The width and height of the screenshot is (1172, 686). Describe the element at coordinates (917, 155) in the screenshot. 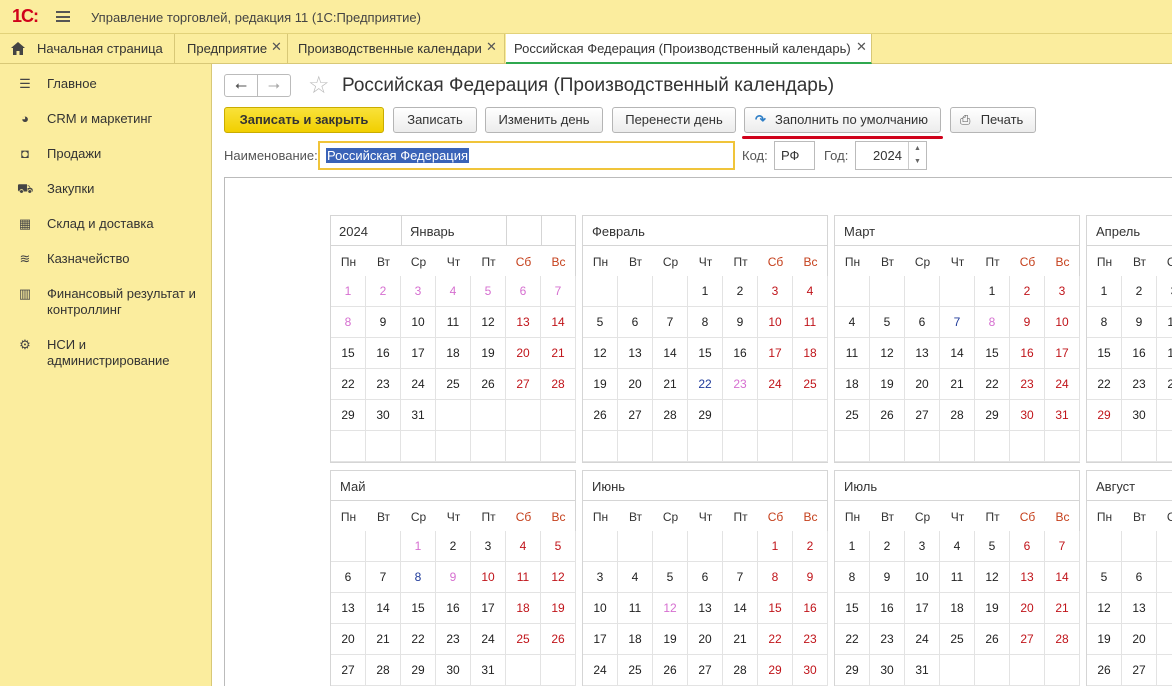

I see `year-stepper: ▲ ▼` at that location.